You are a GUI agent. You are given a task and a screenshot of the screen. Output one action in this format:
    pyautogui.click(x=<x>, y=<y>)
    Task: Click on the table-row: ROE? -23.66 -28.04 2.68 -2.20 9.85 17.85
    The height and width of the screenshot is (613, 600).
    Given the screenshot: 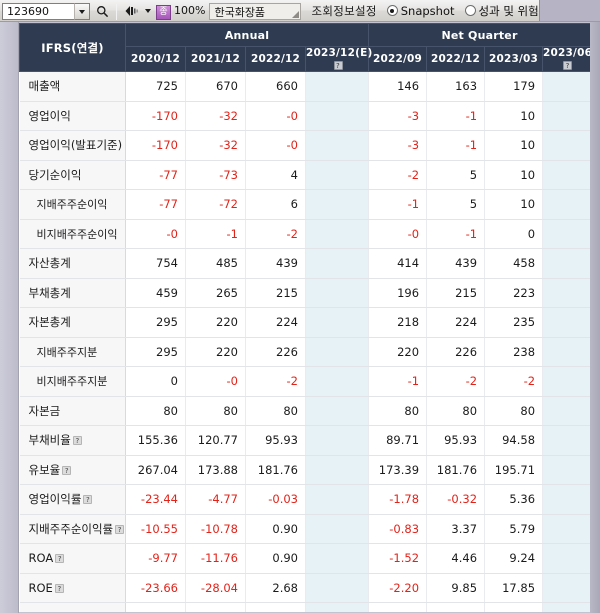 What is the action you would take?
    pyautogui.click(x=304, y=588)
    